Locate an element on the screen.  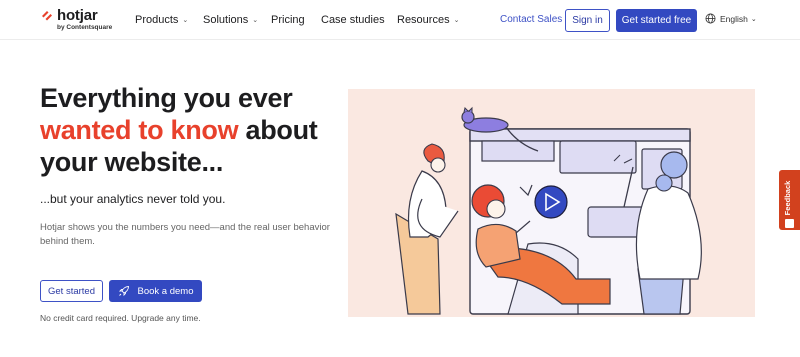
nav-solutions: Solutions ⌄ is located at coordinates (230, 20).